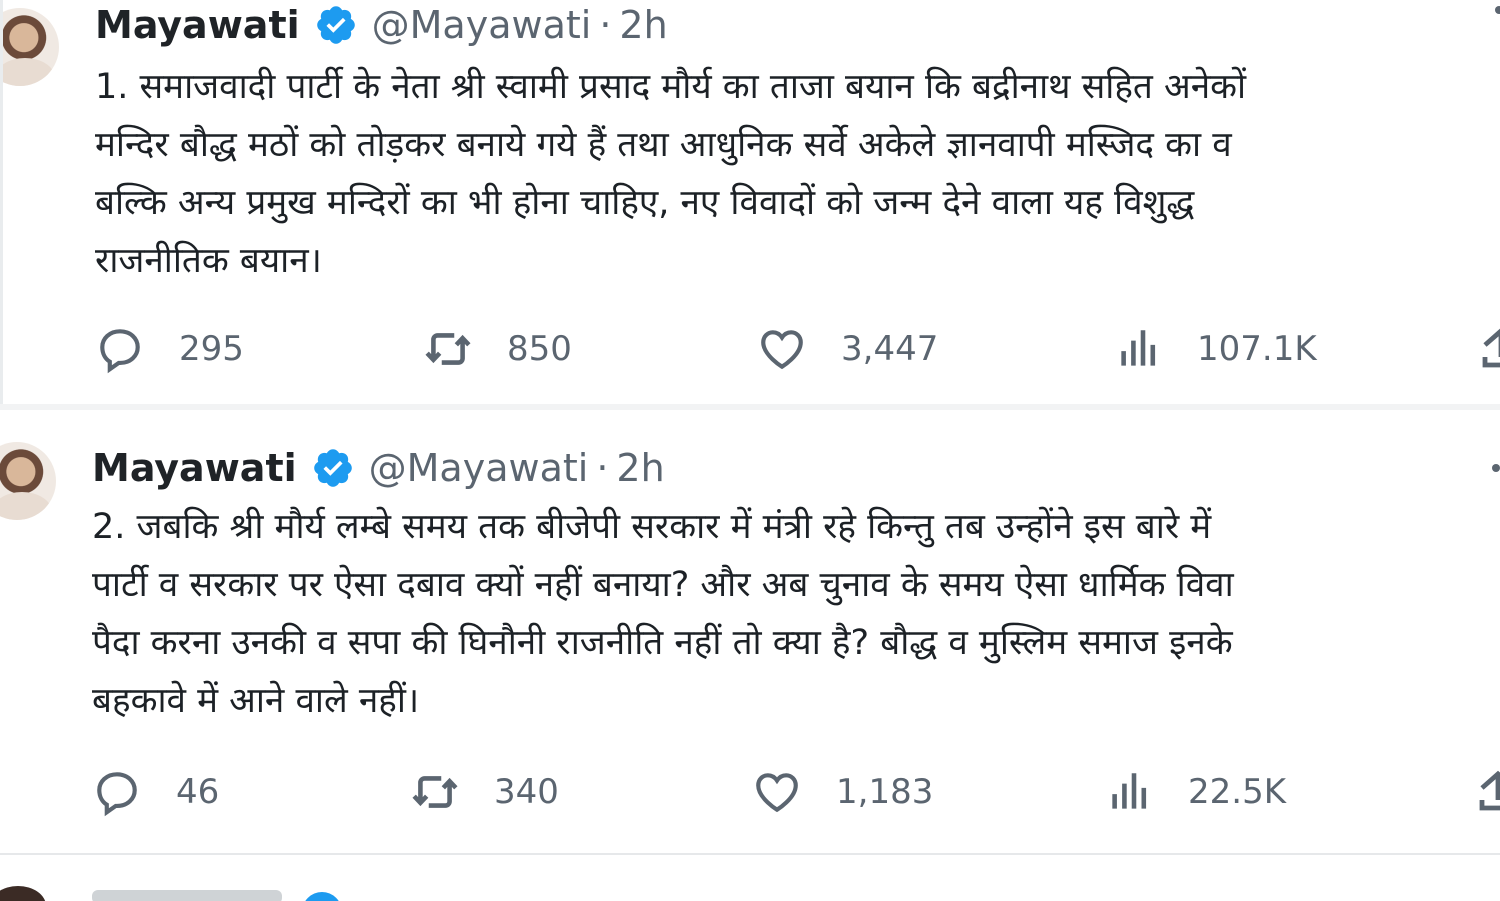 The image size is (1500, 901). I want to click on author-name, so click(187, 895).